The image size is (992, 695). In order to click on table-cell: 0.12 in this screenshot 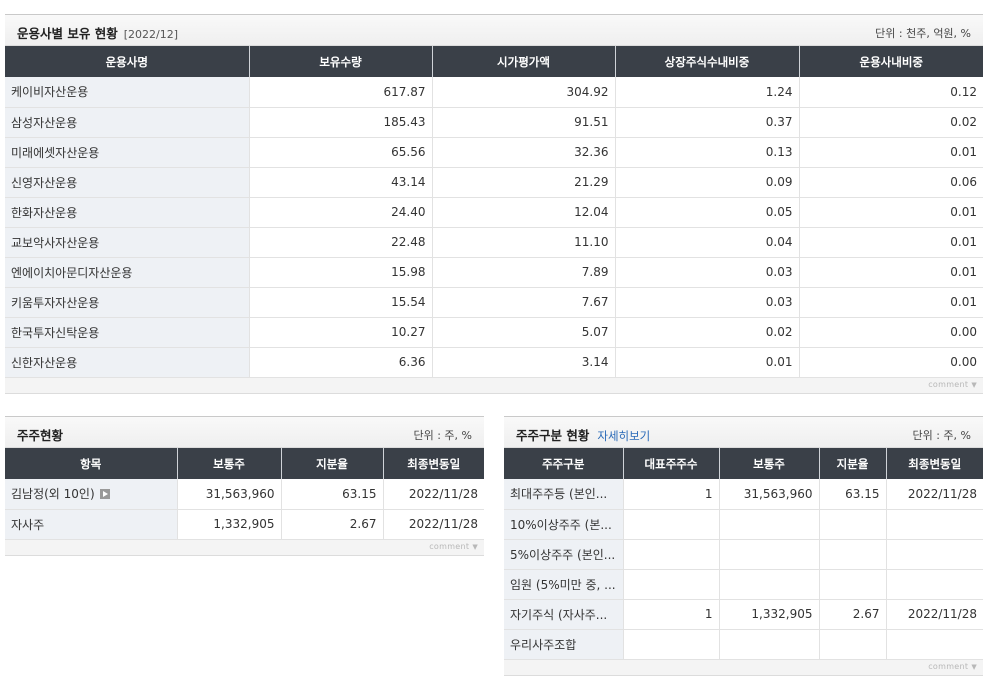, I will do `click(891, 92)`.